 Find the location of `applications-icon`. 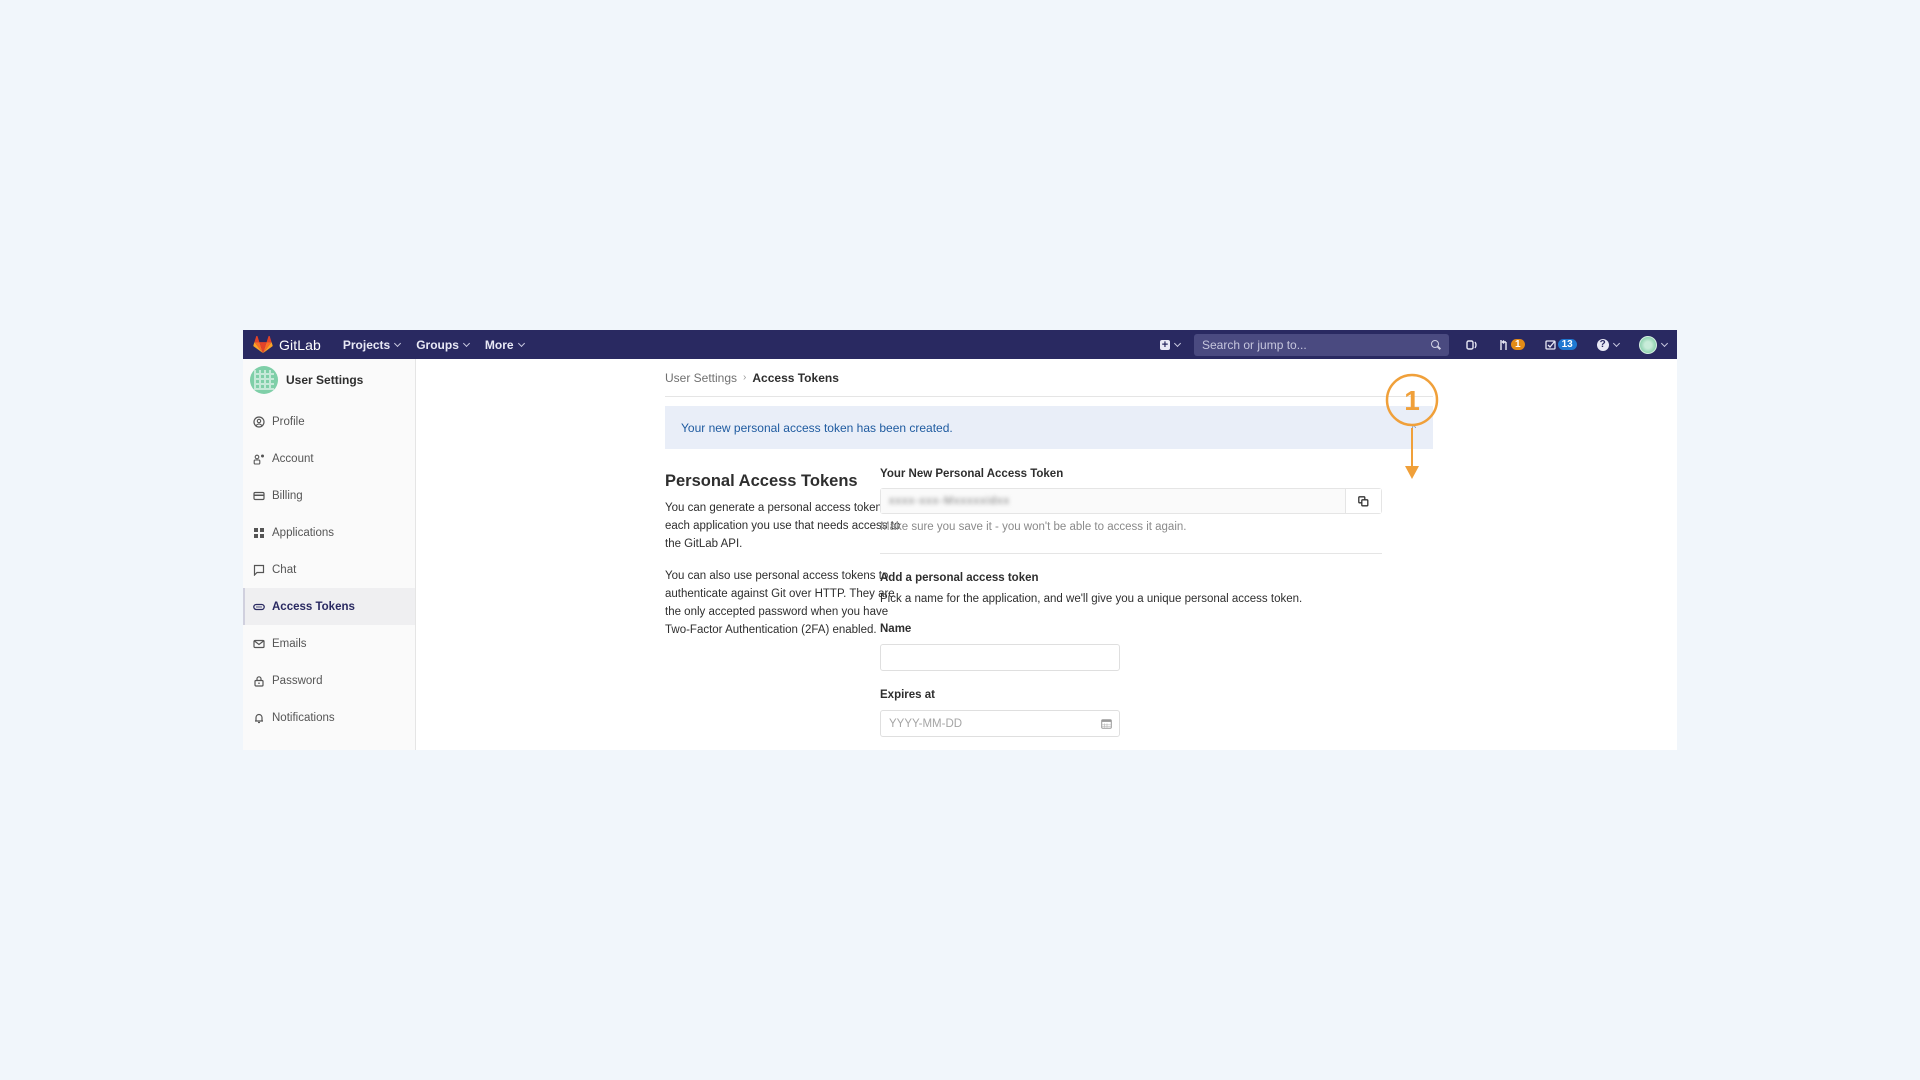

applications-icon is located at coordinates (259, 533).